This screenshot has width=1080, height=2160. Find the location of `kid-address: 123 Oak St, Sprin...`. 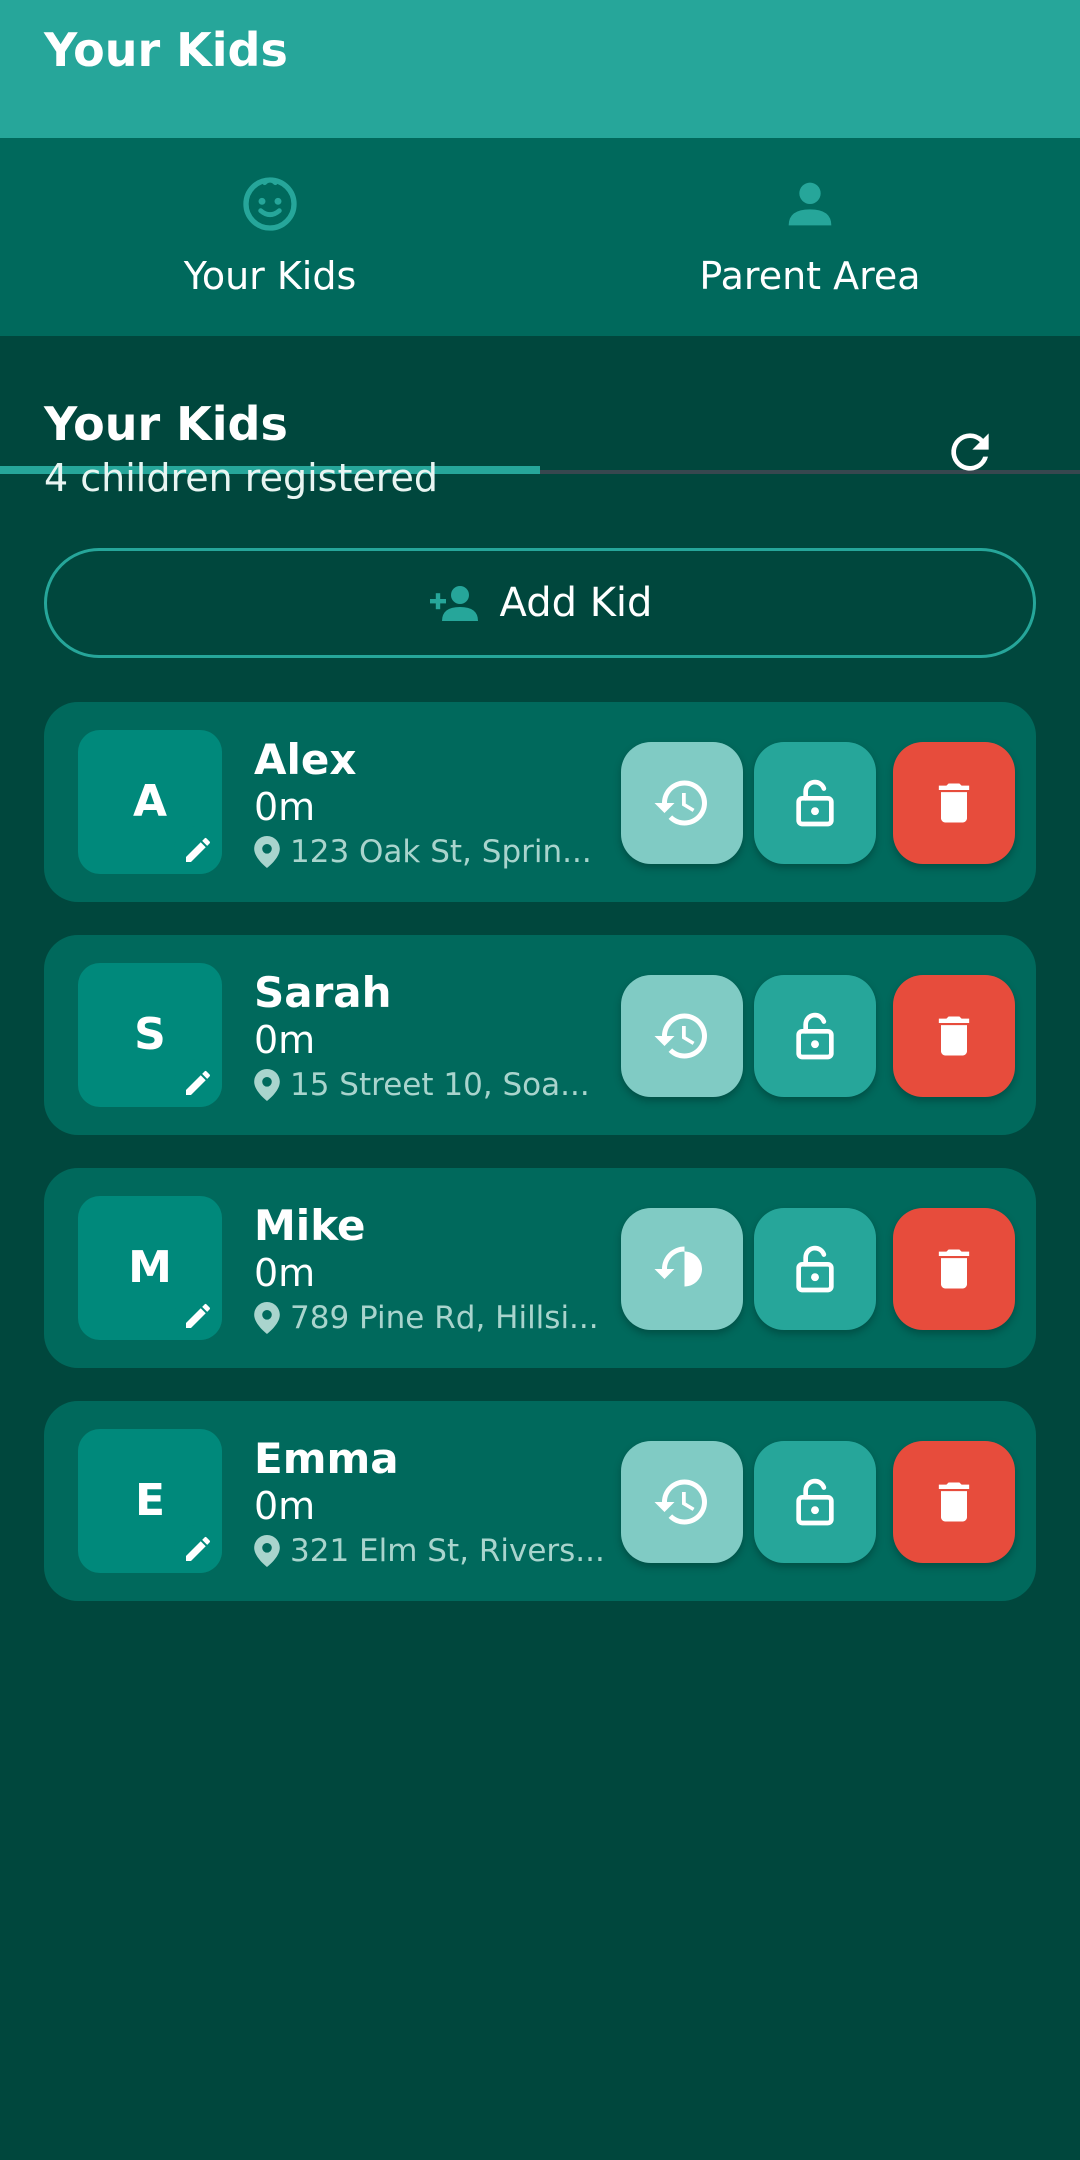

kid-address: 123 Oak St, Sprin... is located at coordinates (454, 852).